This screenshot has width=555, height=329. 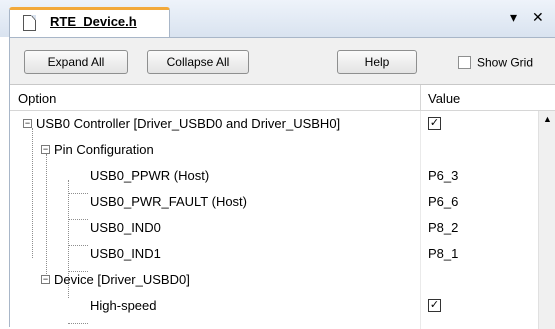 What do you see at coordinates (104, 149) in the screenshot?
I see `row-label: Pin Configuration` at bounding box center [104, 149].